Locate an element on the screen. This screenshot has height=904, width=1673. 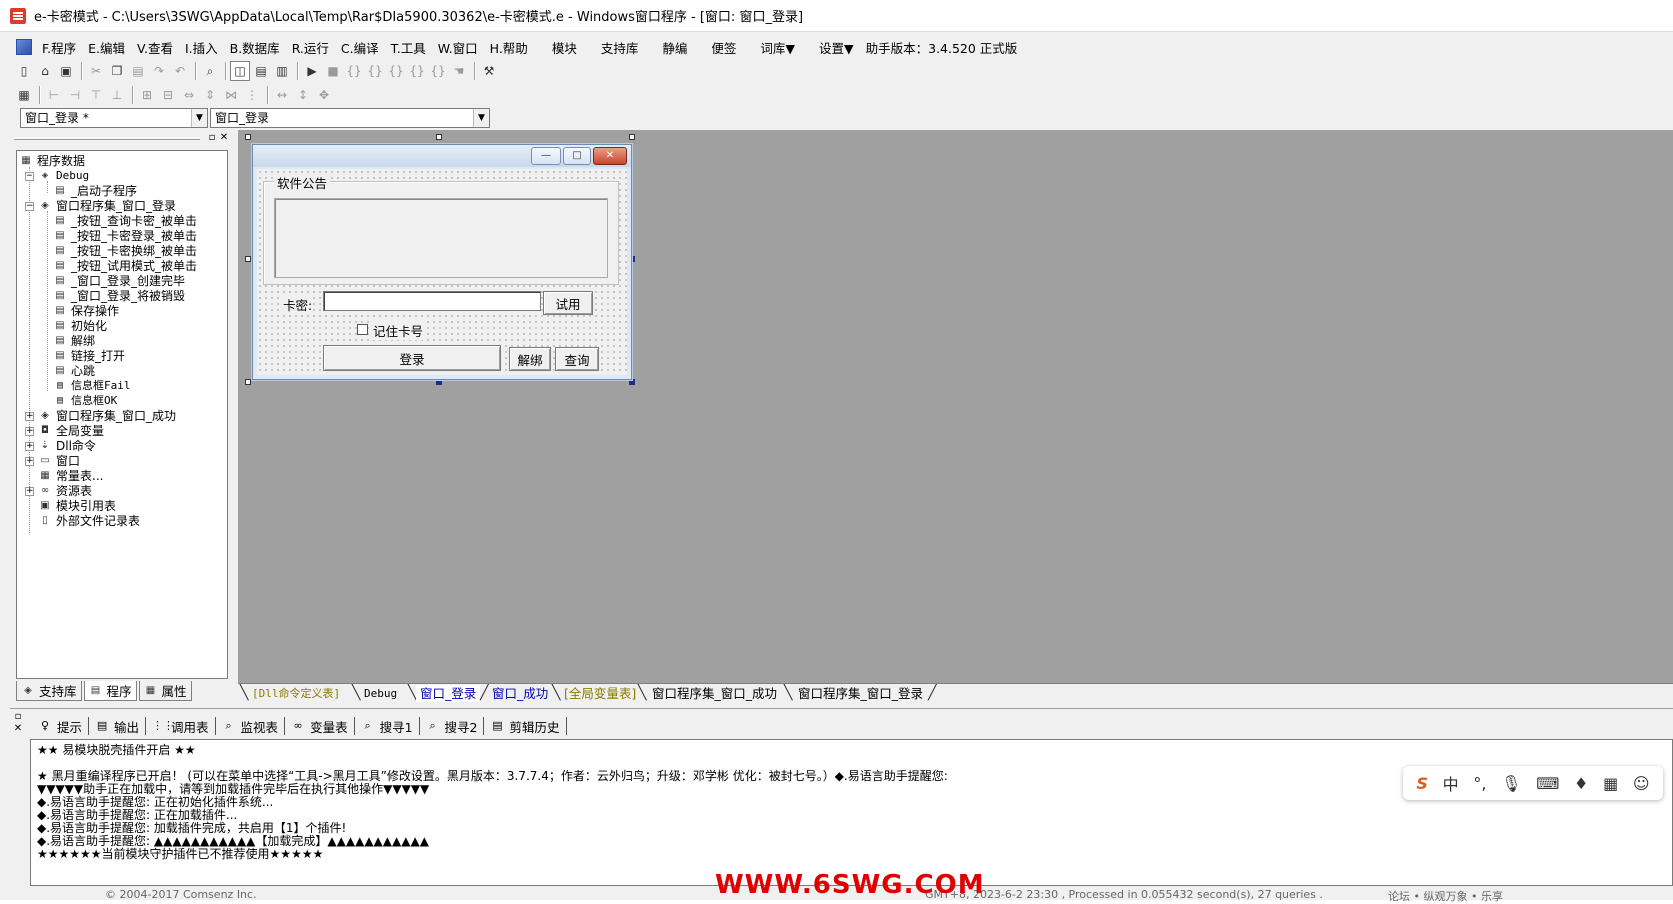
tree-item-sub: ▤ _按钮_卡密换绑_被单击 is located at coordinates (125, 251).